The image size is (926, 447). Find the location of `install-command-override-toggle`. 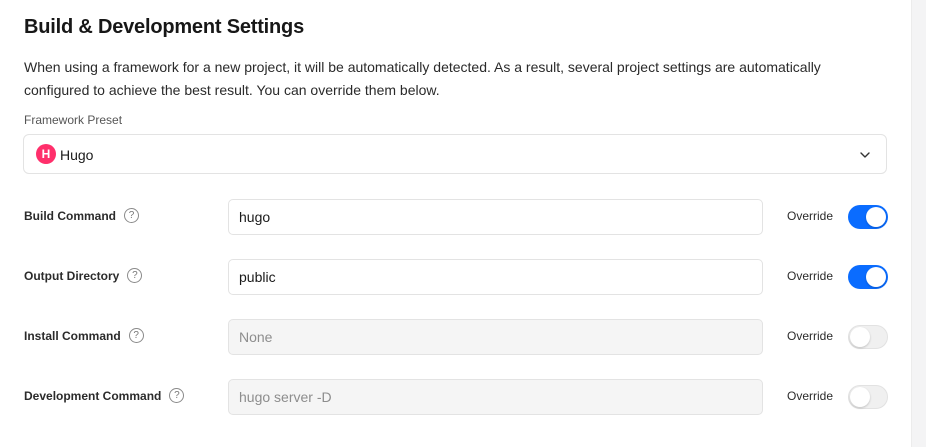

install-command-override-toggle is located at coordinates (868, 337).